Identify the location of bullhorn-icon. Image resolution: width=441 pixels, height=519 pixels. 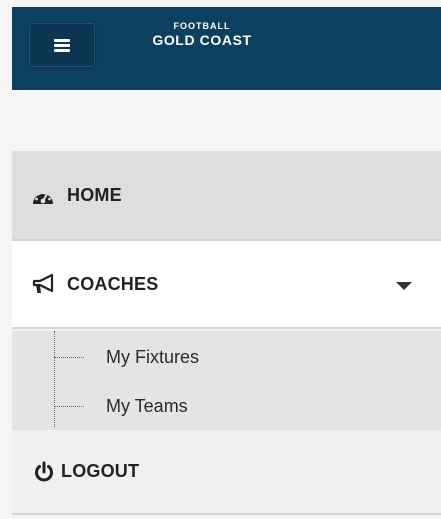
(44, 284).